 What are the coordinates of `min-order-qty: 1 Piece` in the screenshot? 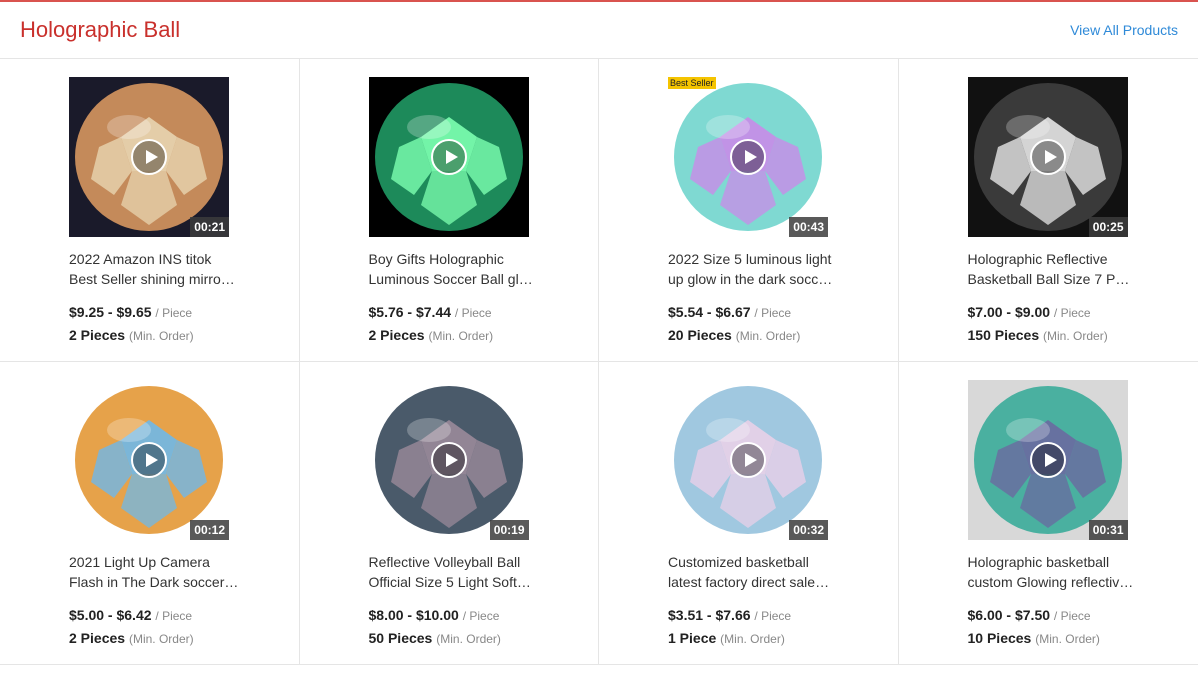 It's located at (692, 638).